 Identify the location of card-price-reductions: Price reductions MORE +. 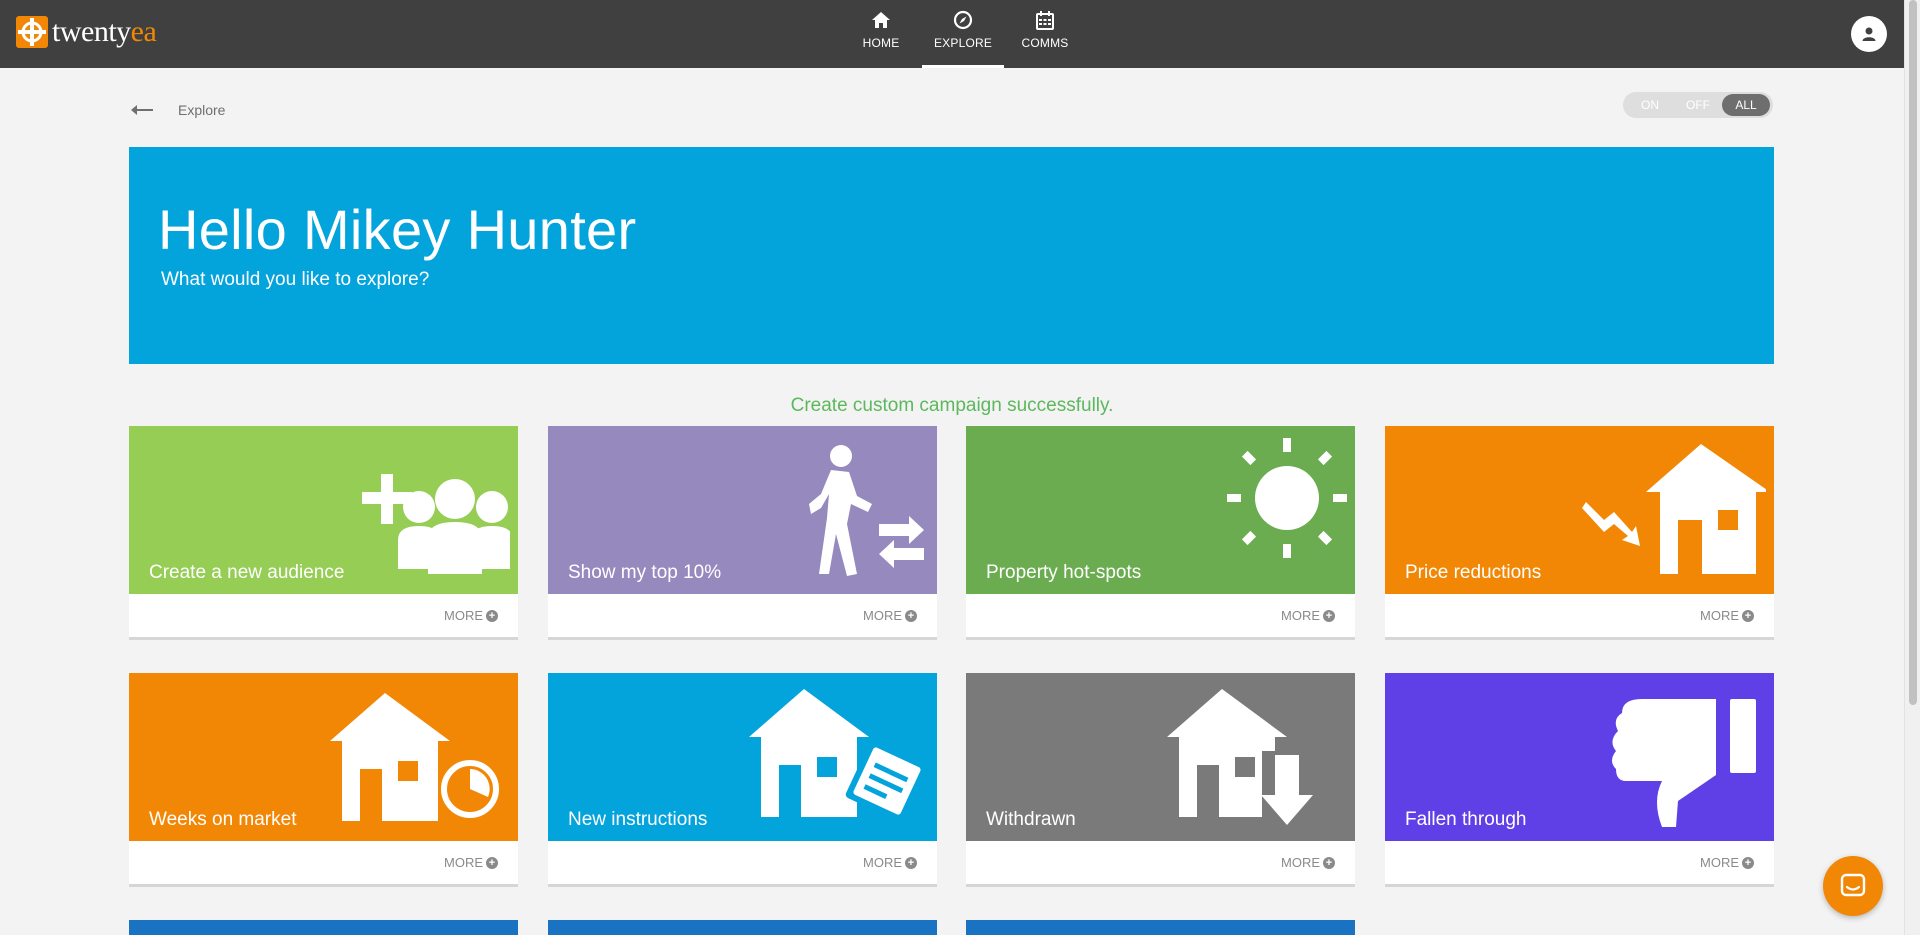
(1579, 533).